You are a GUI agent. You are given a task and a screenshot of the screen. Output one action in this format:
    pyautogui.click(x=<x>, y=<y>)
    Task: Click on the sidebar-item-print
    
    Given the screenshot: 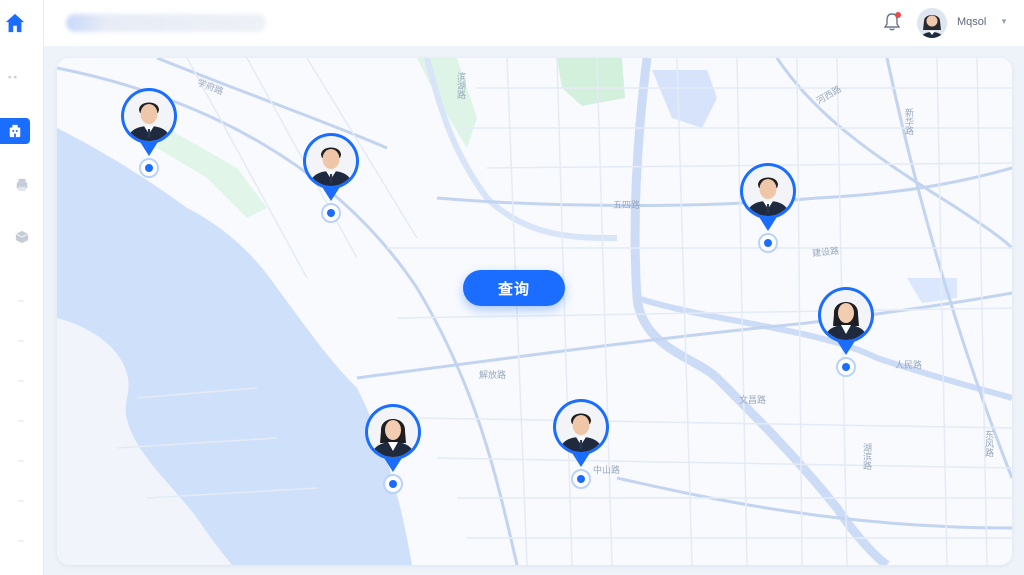 What is the action you would take?
    pyautogui.click(x=22, y=185)
    